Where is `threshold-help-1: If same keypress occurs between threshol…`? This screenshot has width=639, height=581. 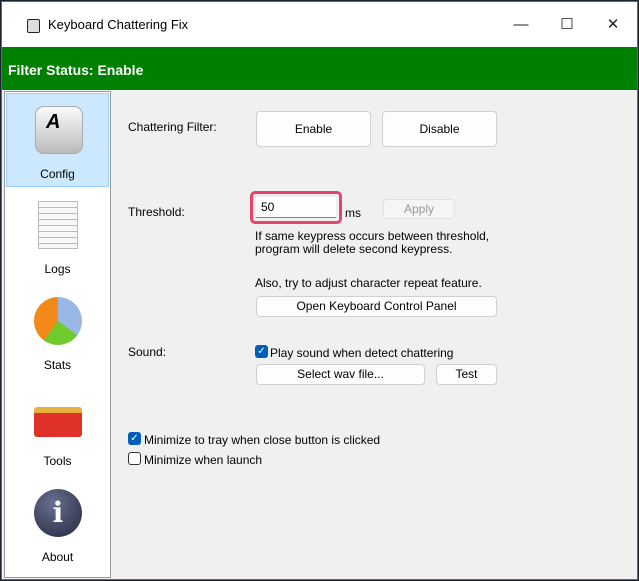
threshold-help-1: If same keypress occurs between threshol… is located at coordinates (372, 236).